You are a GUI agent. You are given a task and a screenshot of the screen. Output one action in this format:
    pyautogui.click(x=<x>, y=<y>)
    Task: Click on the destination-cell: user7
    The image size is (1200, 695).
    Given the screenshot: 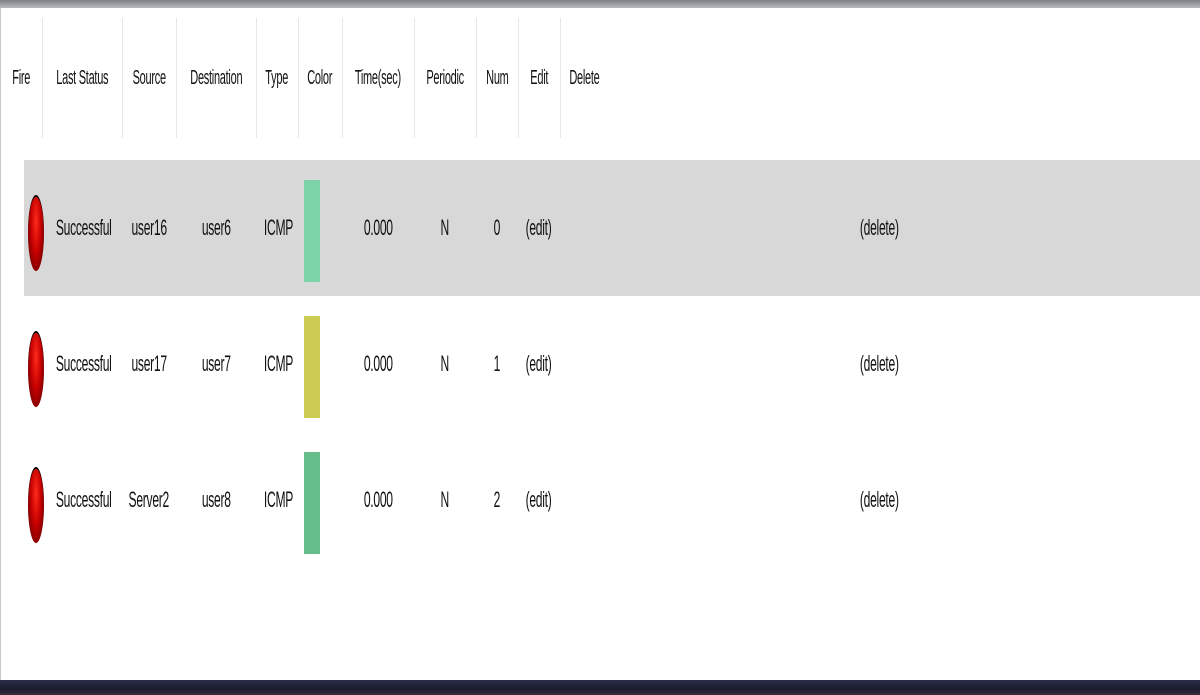 What is the action you would take?
    pyautogui.click(x=216, y=364)
    